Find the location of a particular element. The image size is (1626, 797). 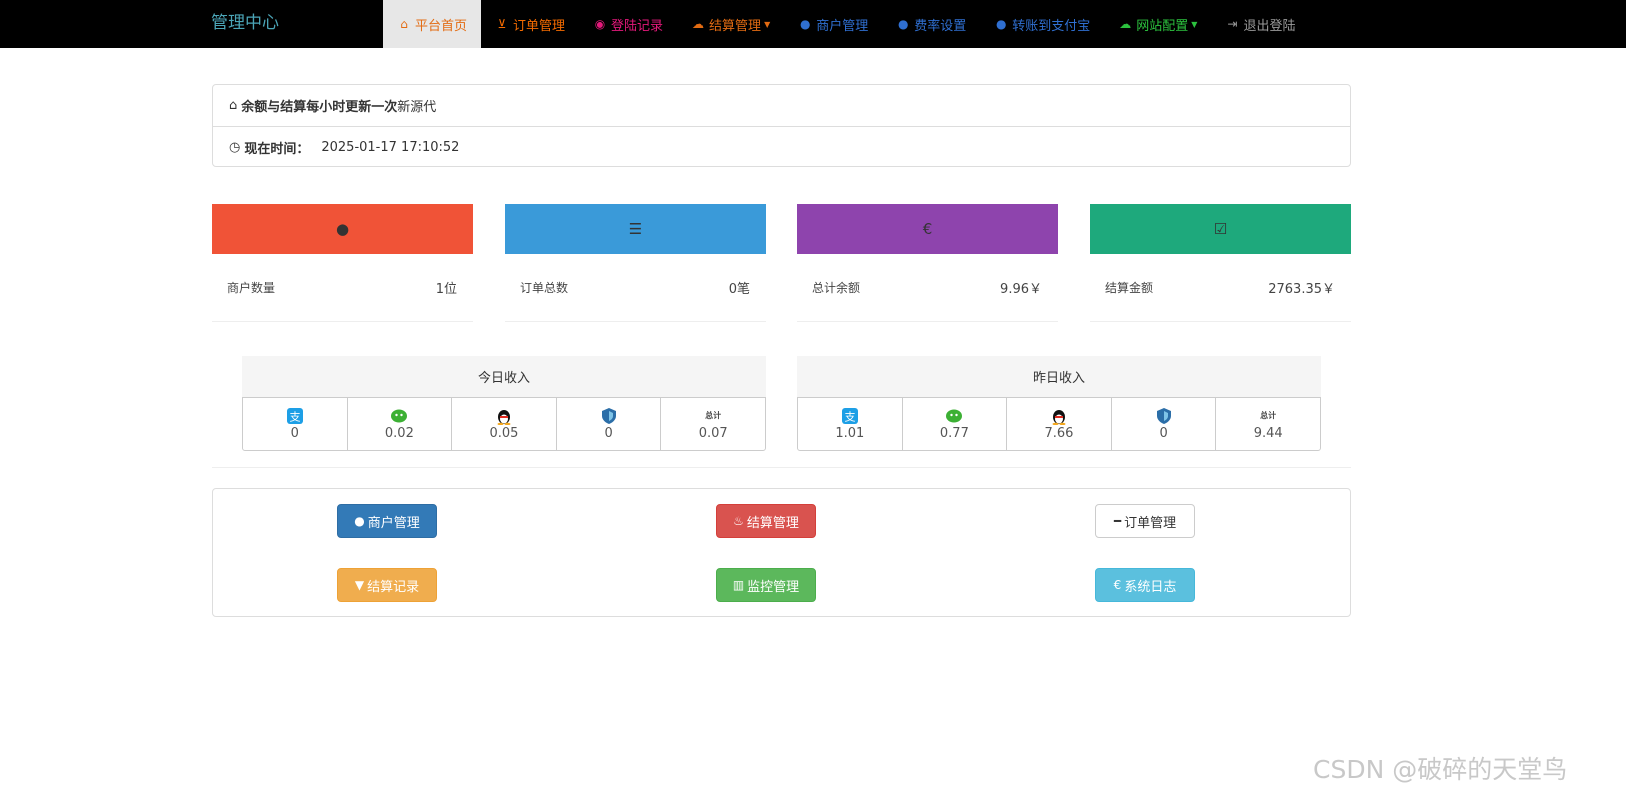

nav-item-label: 商户管理 is located at coordinates (842, 26).